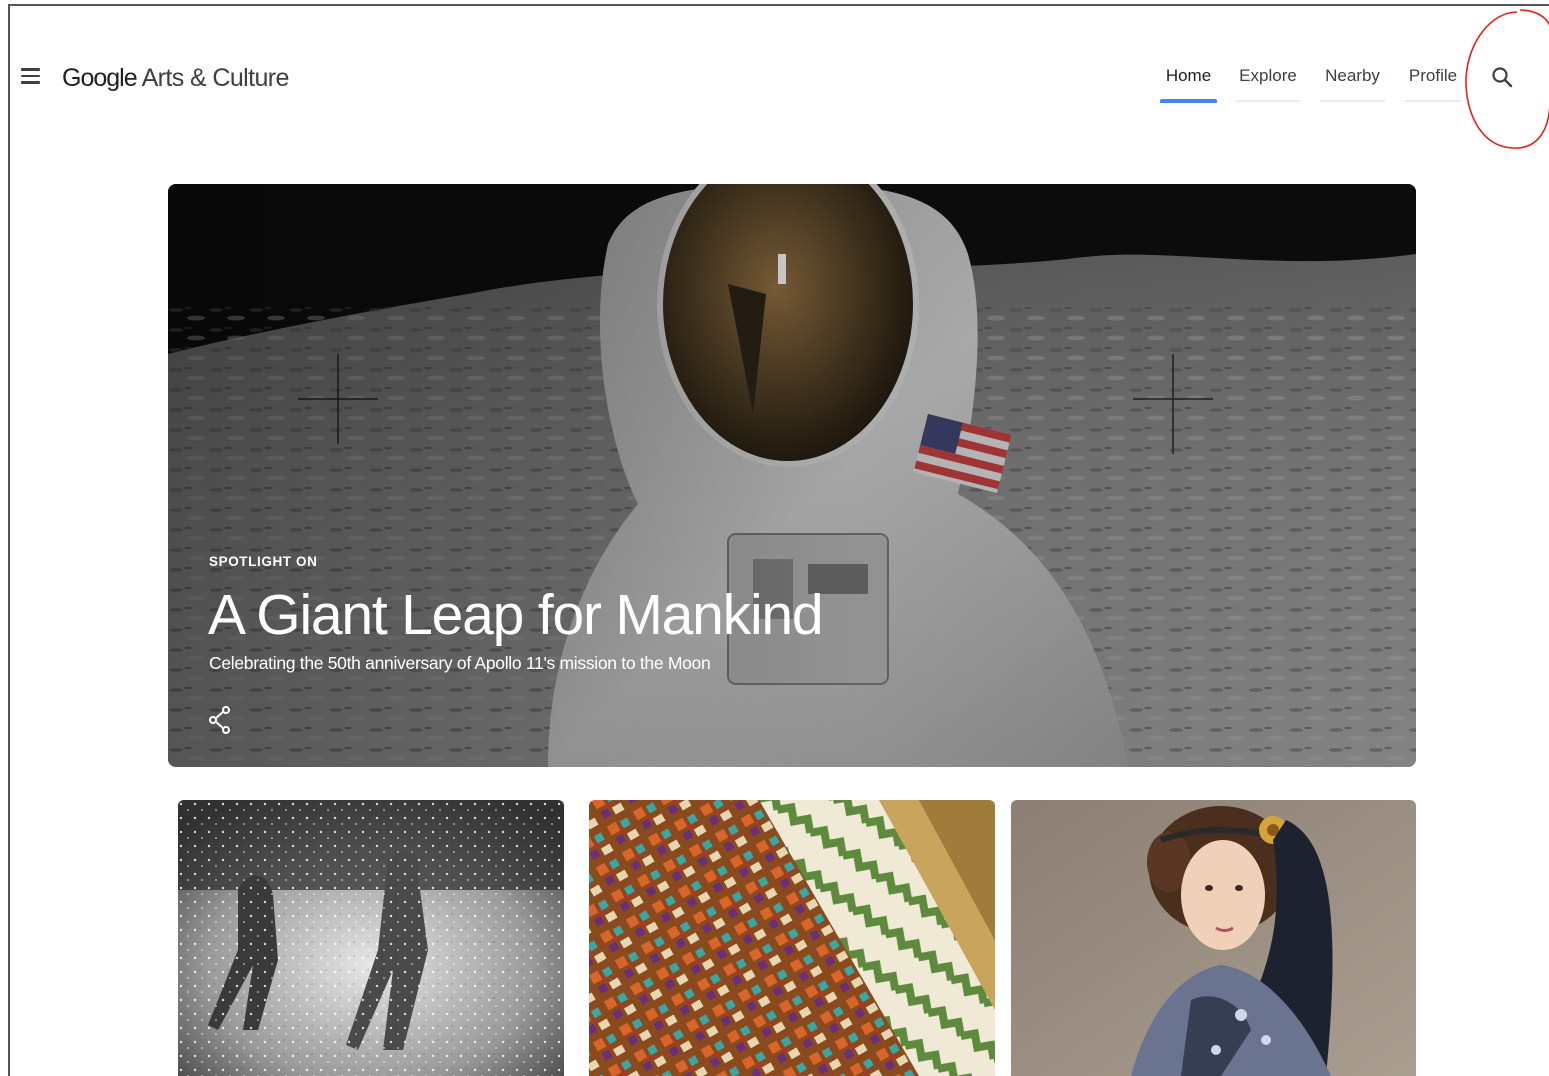  I want to click on tab-explore-label: Explore, so click(1268, 75).